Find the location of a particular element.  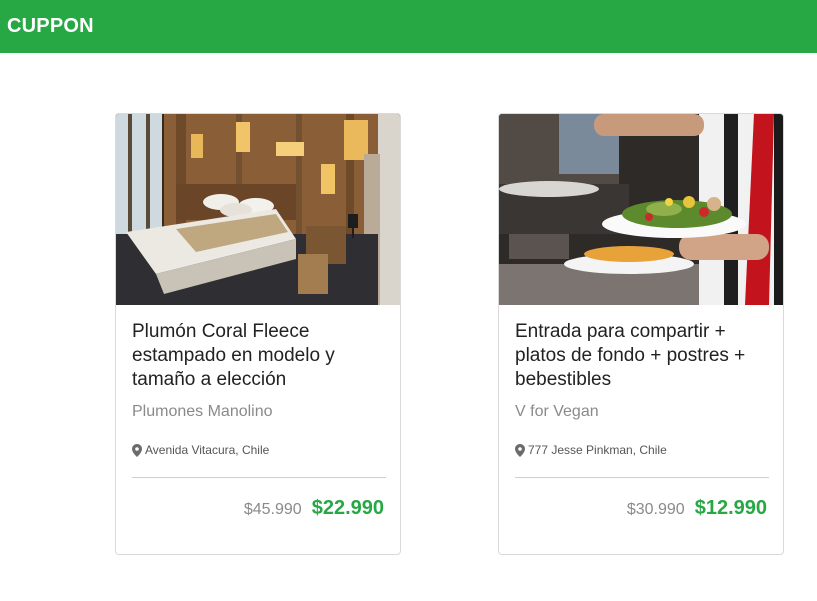

deal-vendor: V for Vegan is located at coordinates (557, 411).